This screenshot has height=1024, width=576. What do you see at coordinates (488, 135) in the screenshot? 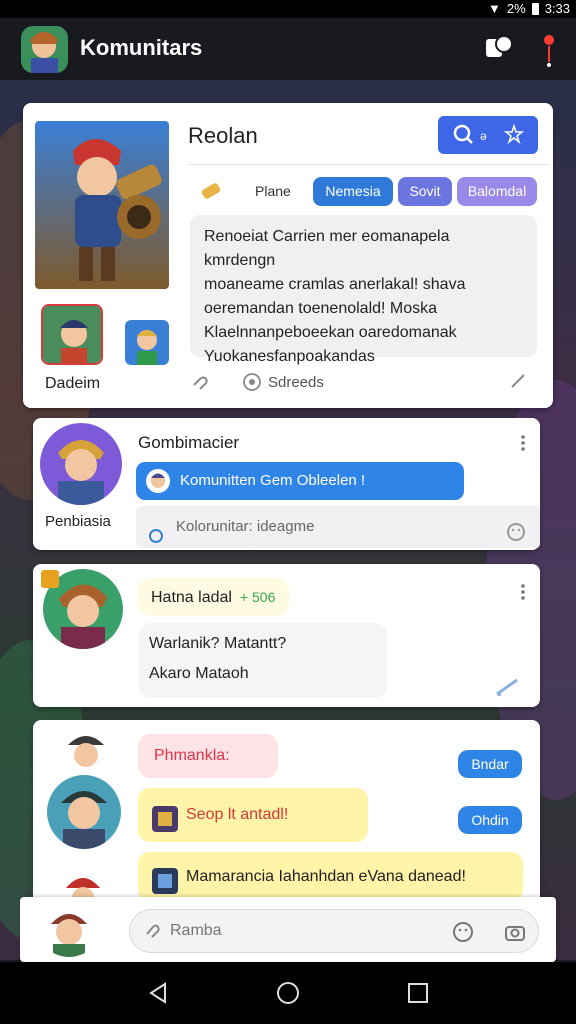
I see `search-button: ə` at bounding box center [488, 135].